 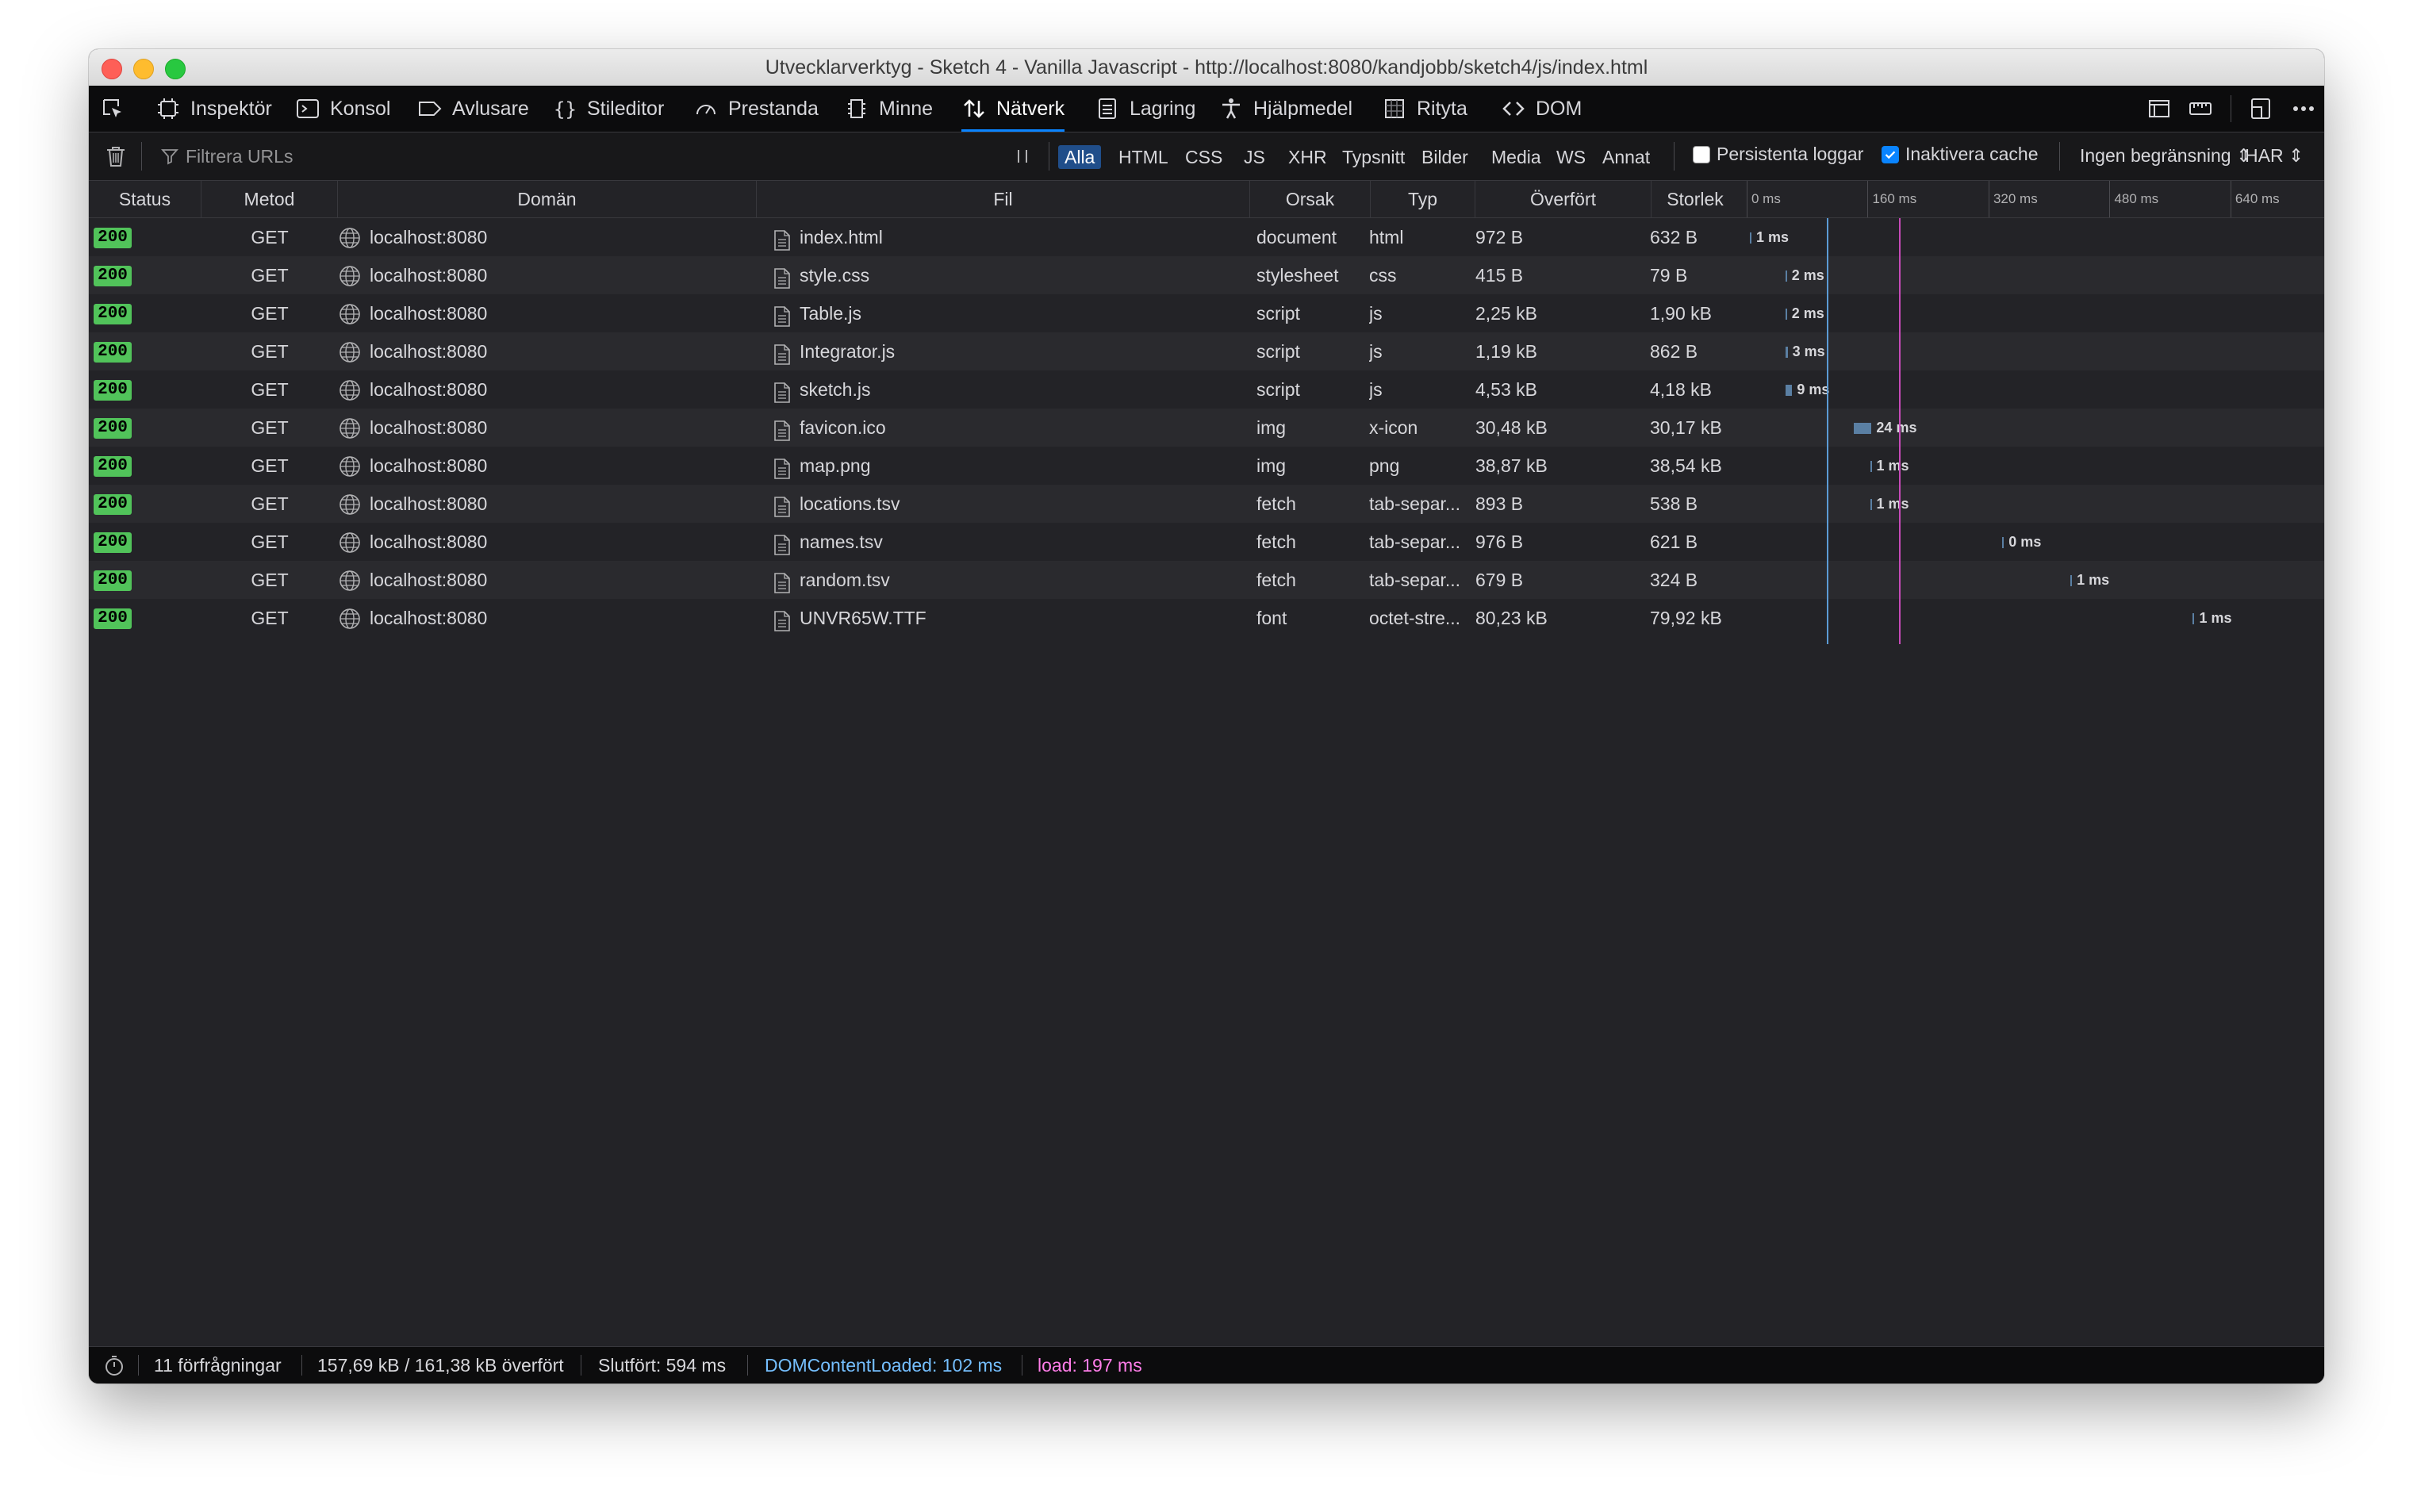 I want to click on tab-inspector: Inspektör, so click(x=214, y=109).